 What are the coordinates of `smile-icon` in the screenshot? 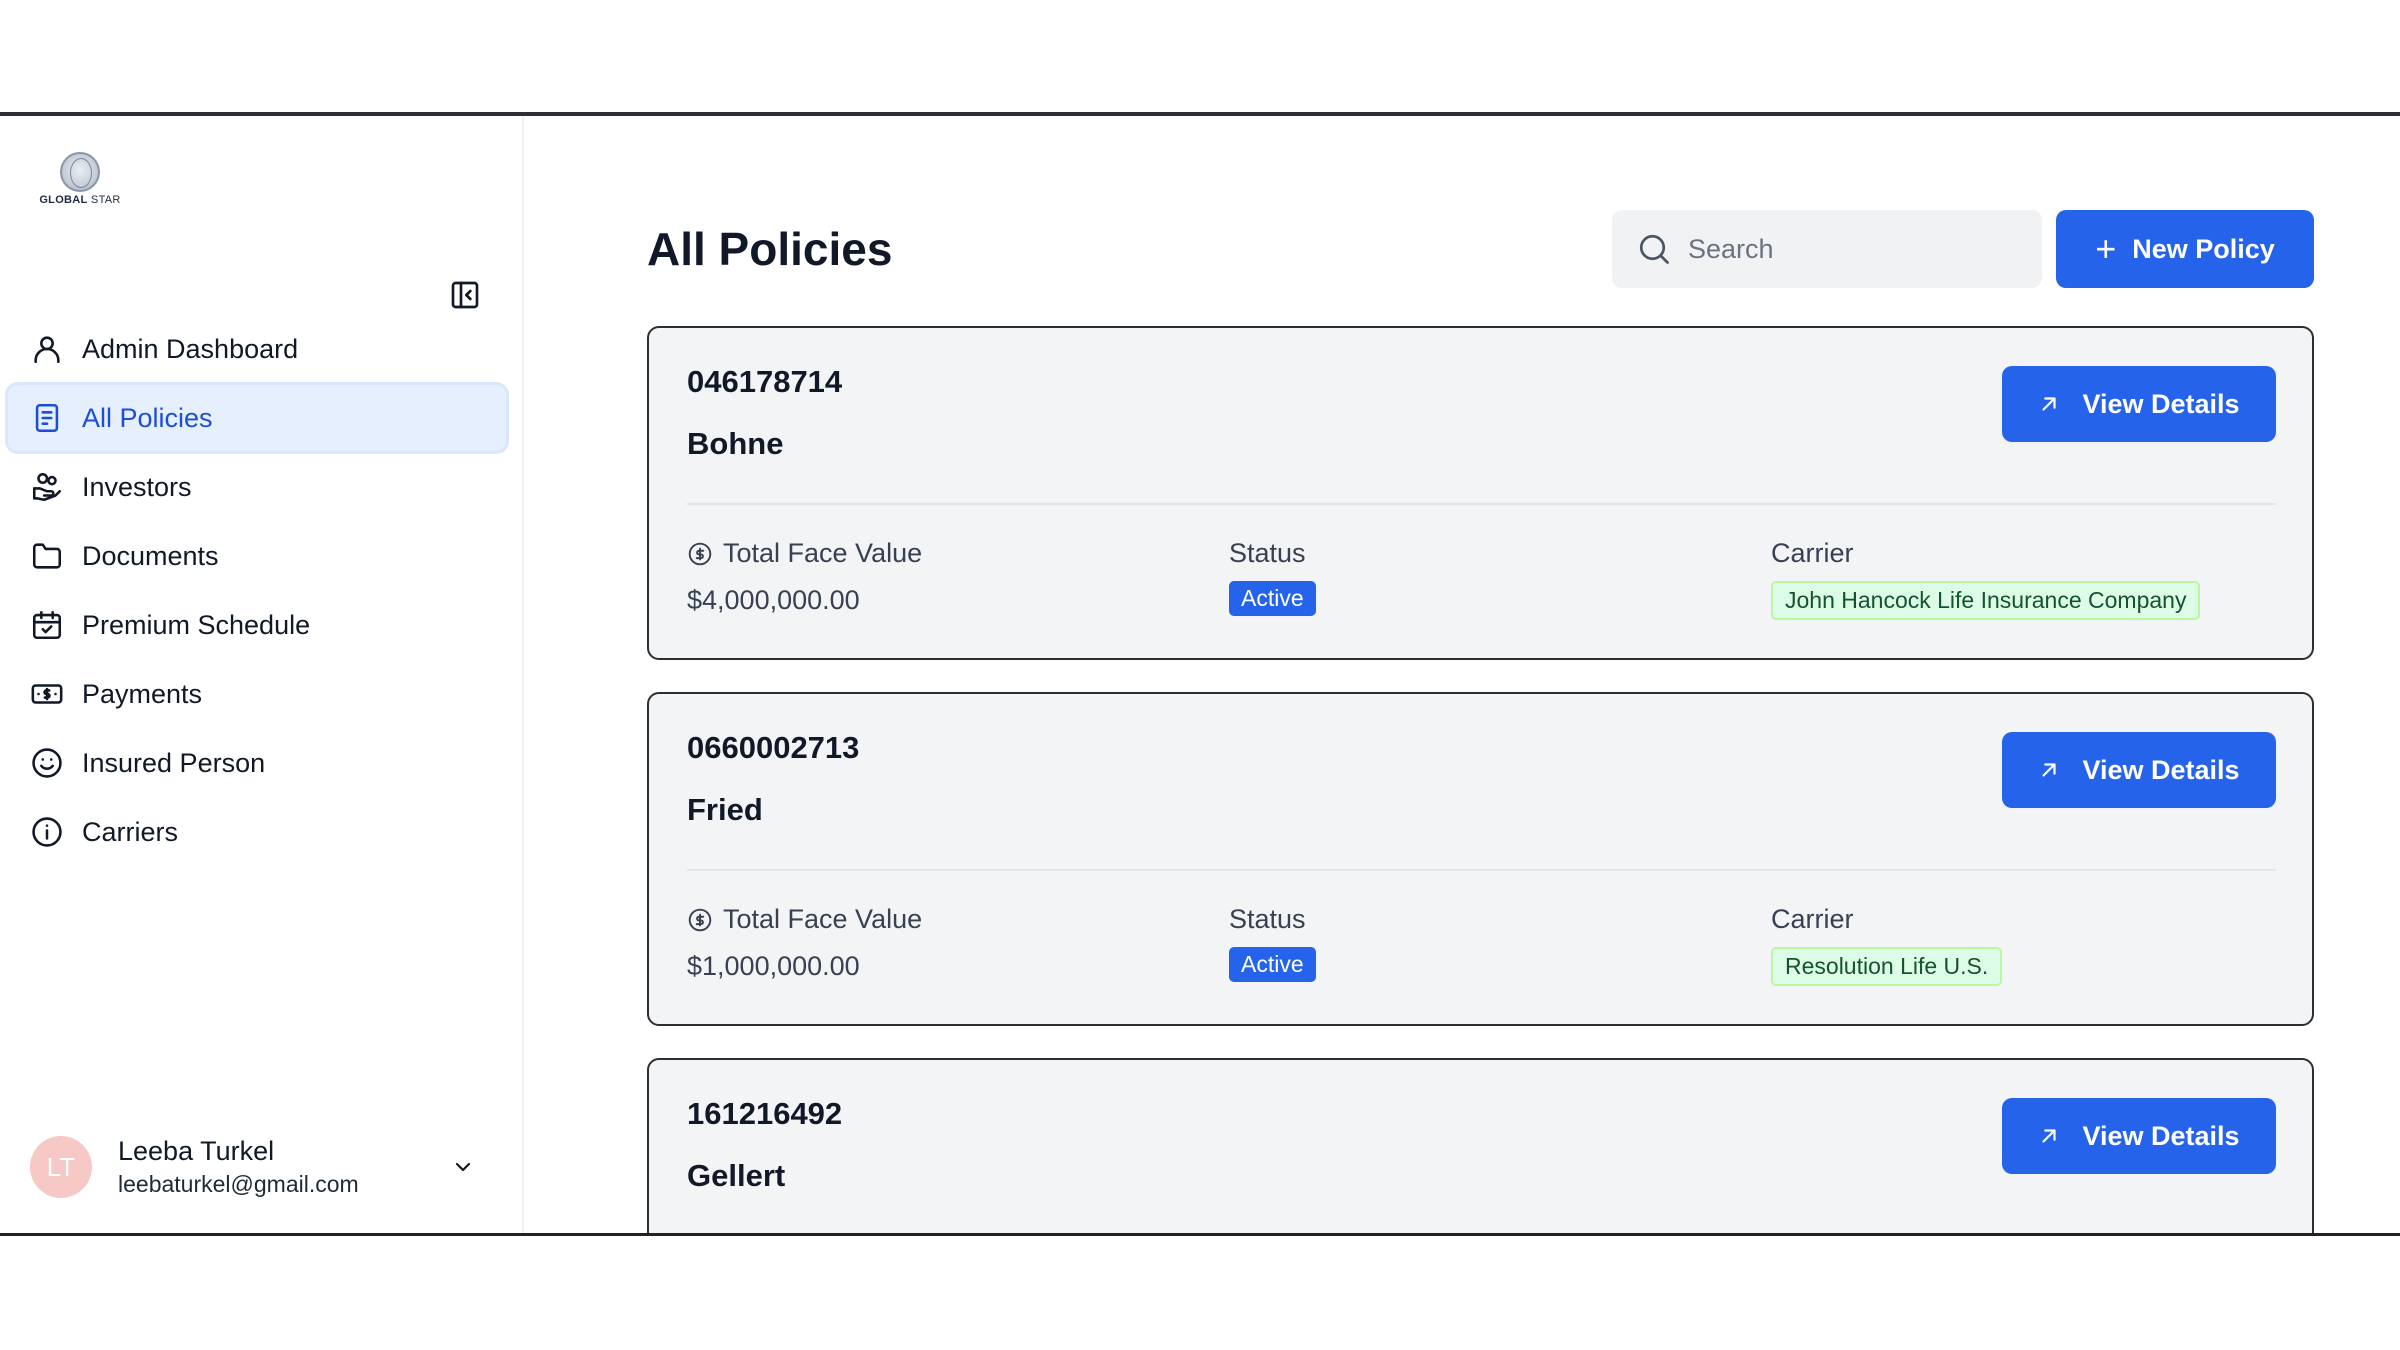 It's located at (47, 763).